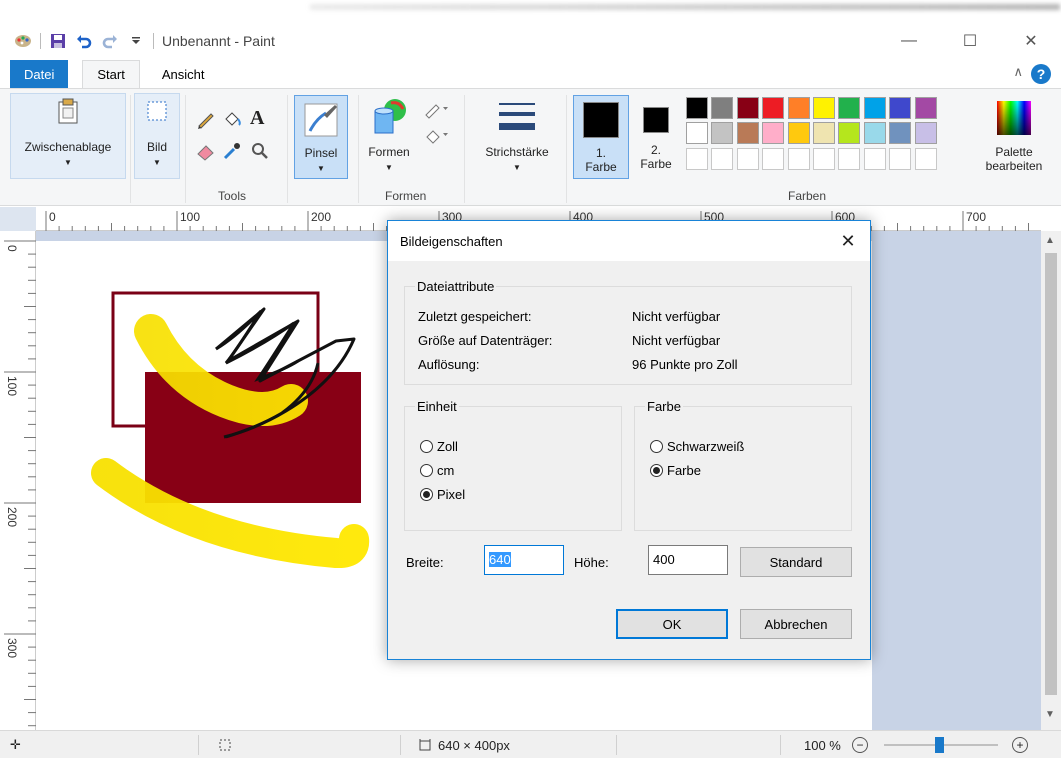 The image size is (1061, 758). What do you see at coordinates (260, 151) in the screenshot?
I see `magnifier-icon` at bounding box center [260, 151].